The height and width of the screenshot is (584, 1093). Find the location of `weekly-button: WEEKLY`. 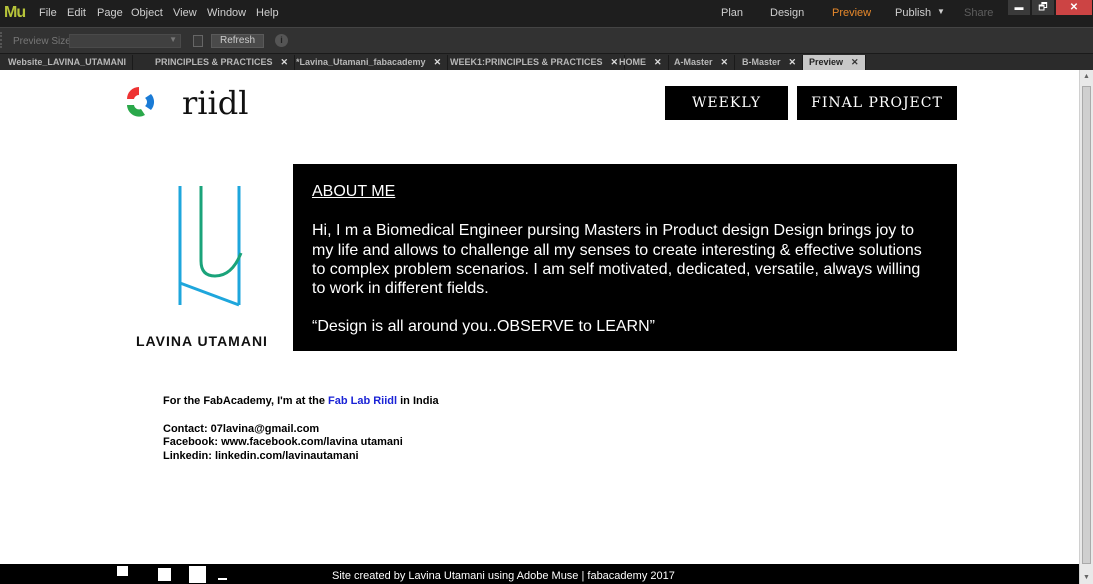

weekly-button: WEEKLY is located at coordinates (726, 103).